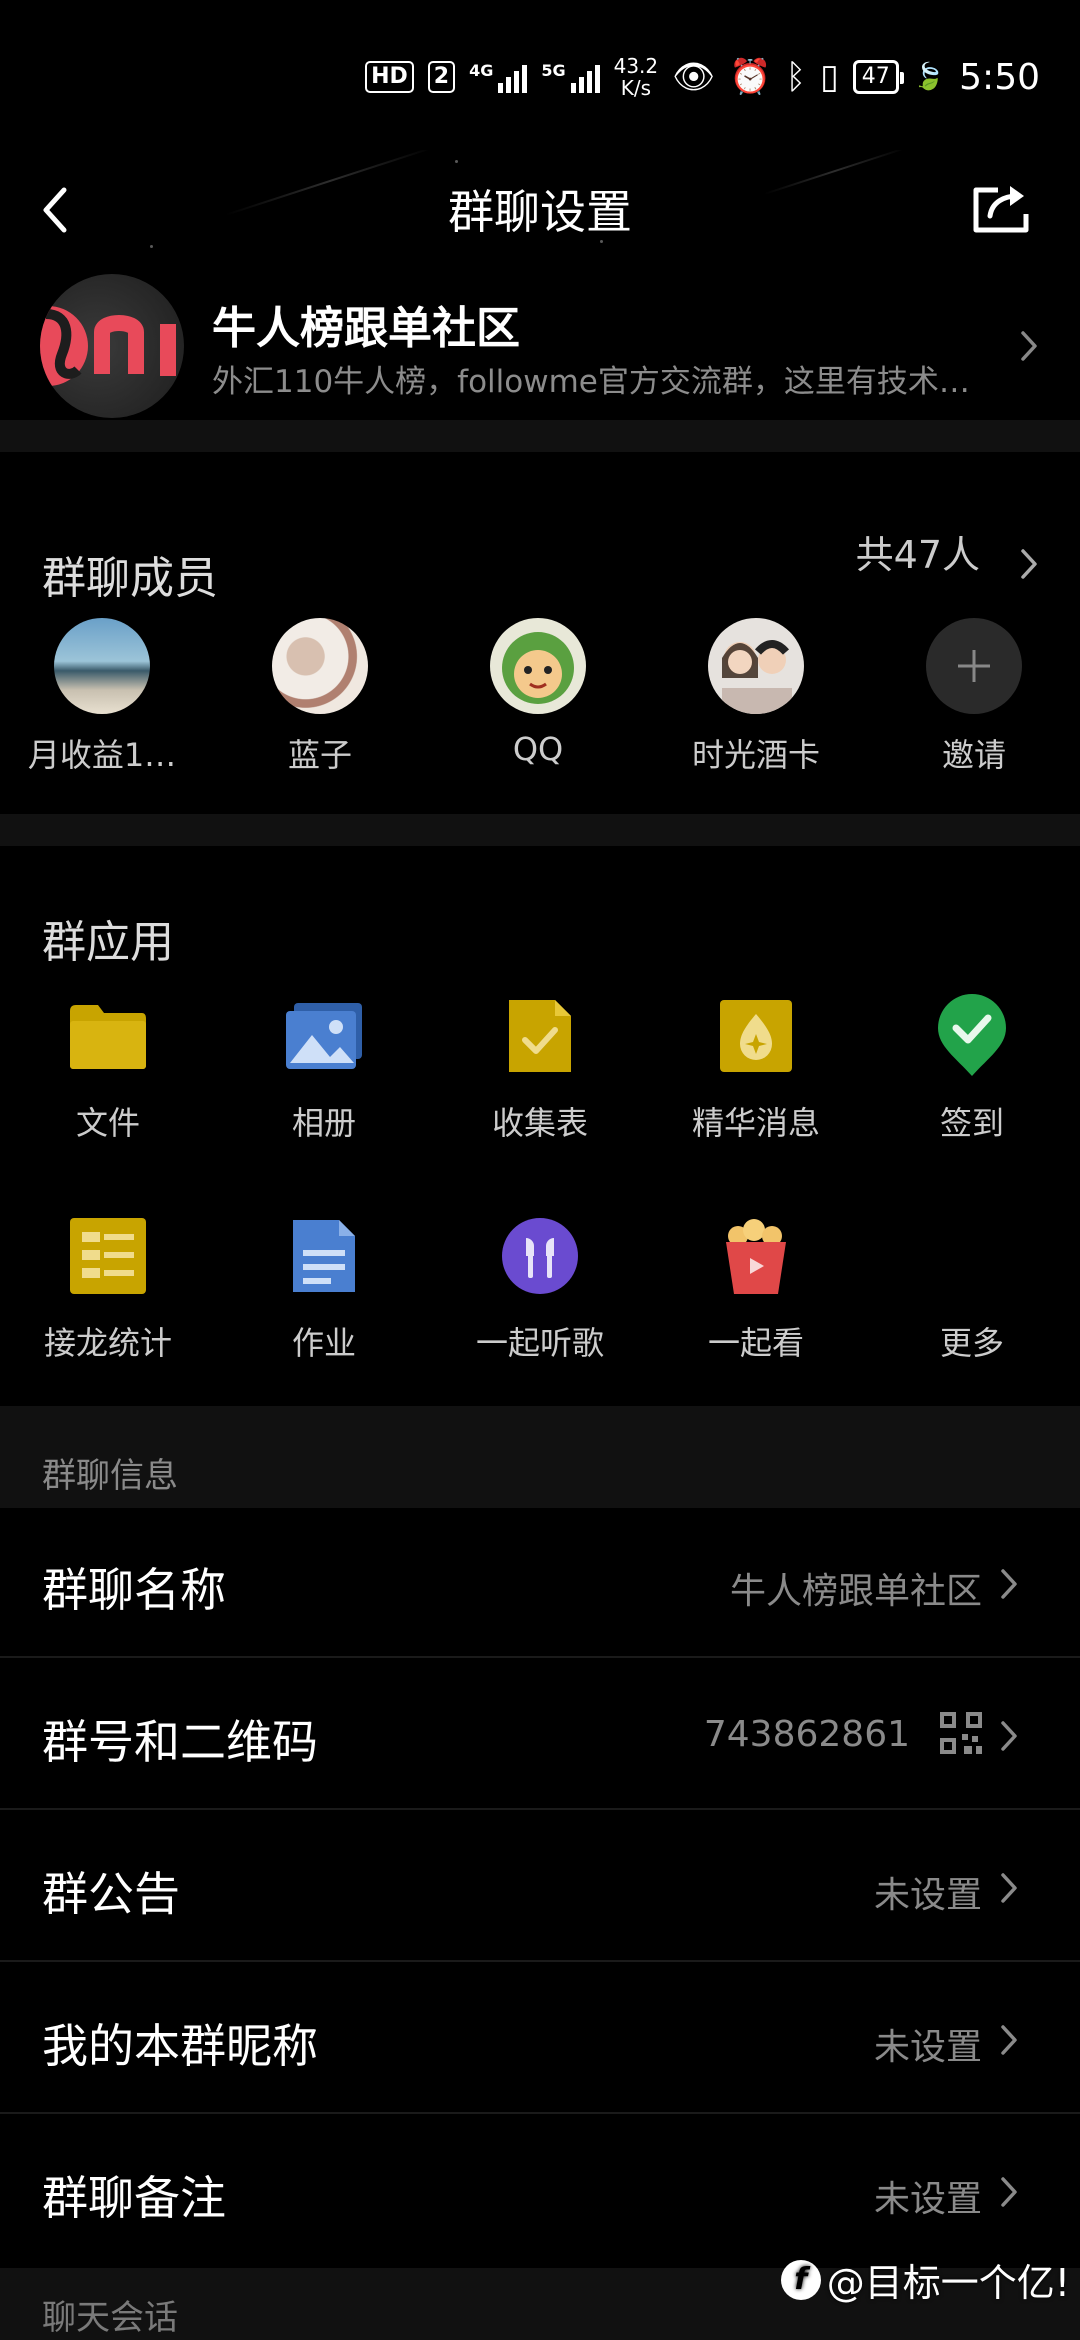  Describe the element at coordinates (636, 77) in the screenshot. I see `network-speed: 43.2 K/s` at that location.